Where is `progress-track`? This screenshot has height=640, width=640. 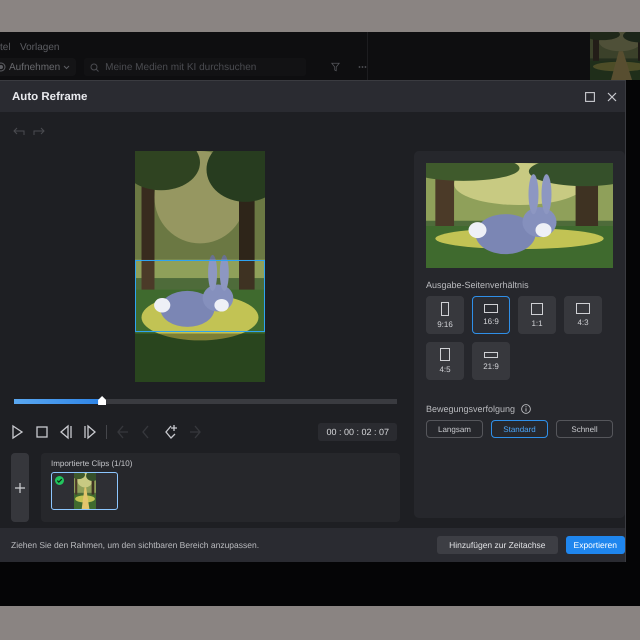
progress-track is located at coordinates (205, 401).